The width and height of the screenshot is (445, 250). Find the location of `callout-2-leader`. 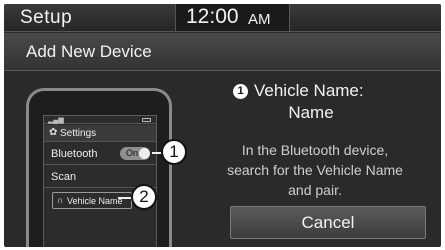

callout-2-leader is located at coordinates (125, 198).